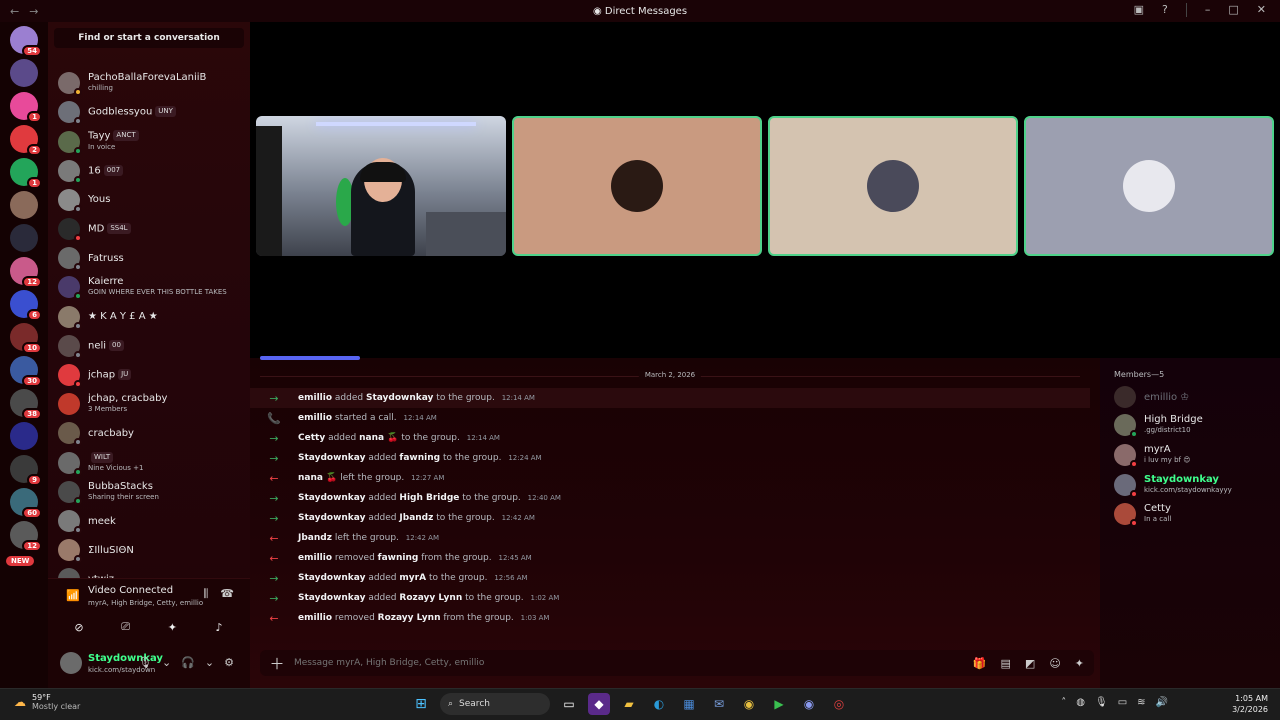 The image size is (1280, 720). Describe the element at coordinates (151, 259) in the screenshot. I see `dm-item: Fatruss` at that location.